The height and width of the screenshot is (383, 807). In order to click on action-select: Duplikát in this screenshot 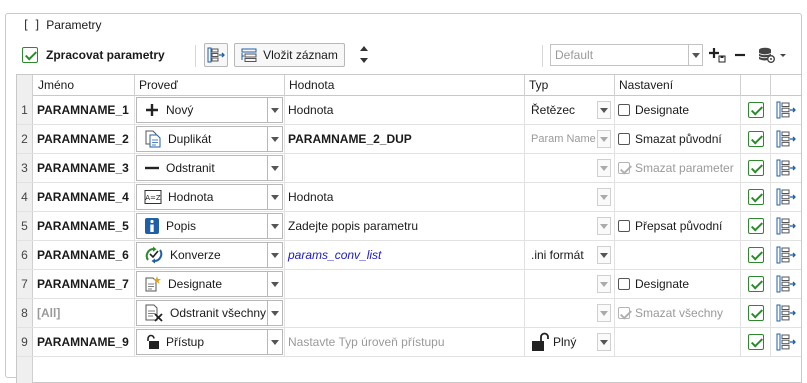, I will do `click(210, 139)`.